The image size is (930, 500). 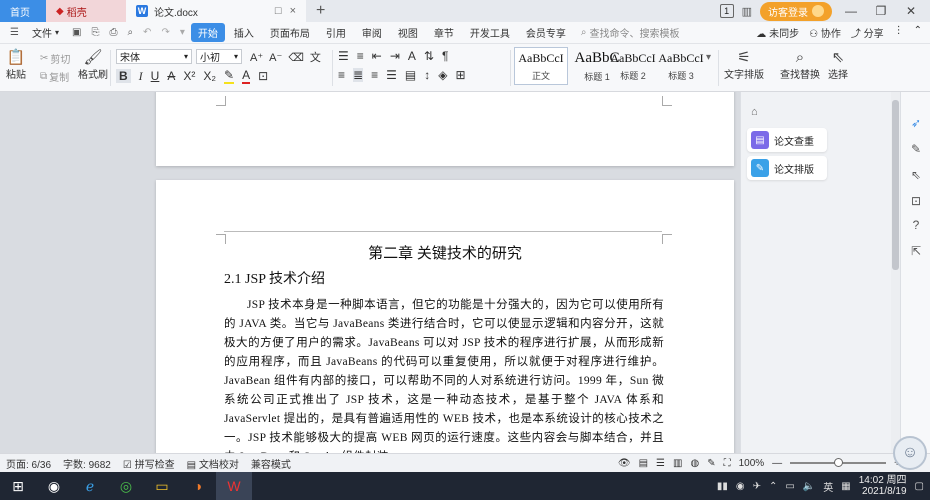 What do you see at coordinates (154, 56) in the screenshot?
I see `font-name-select: 宋体 ▾` at bounding box center [154, 56].